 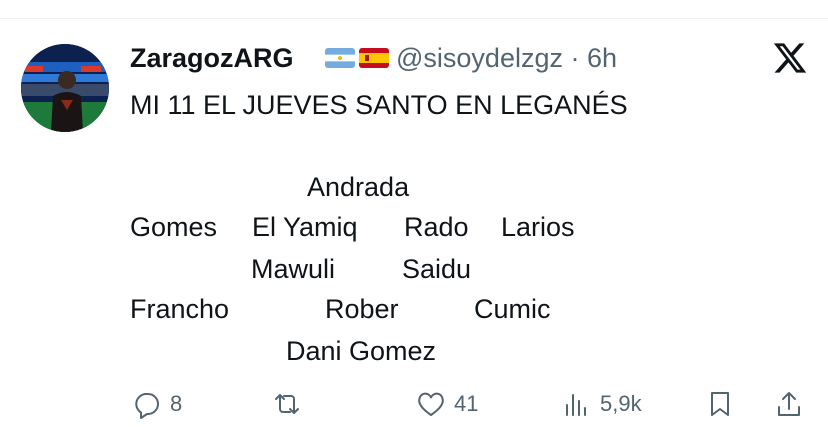 I want to click on lineup-player: Mawuli, so click(x=293, y=269).